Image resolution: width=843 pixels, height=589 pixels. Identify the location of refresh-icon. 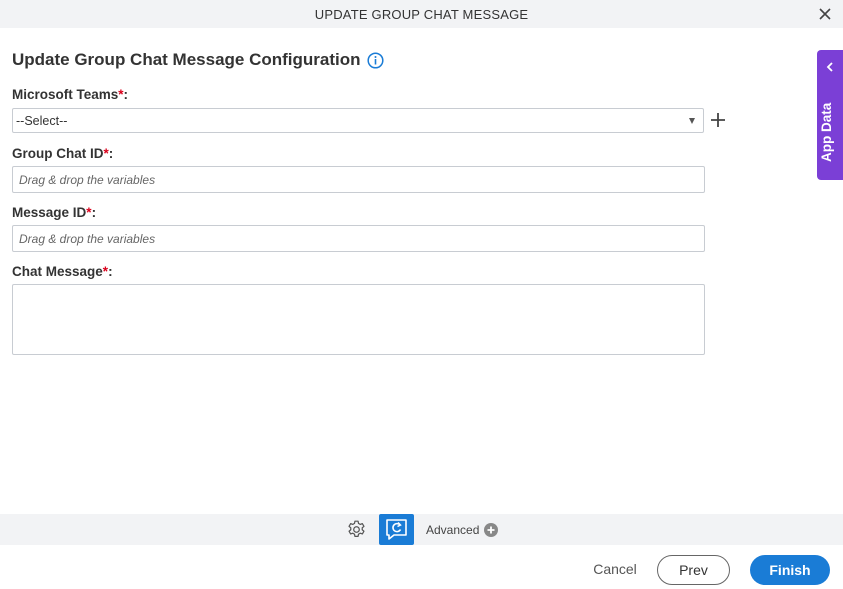
(396, 529).